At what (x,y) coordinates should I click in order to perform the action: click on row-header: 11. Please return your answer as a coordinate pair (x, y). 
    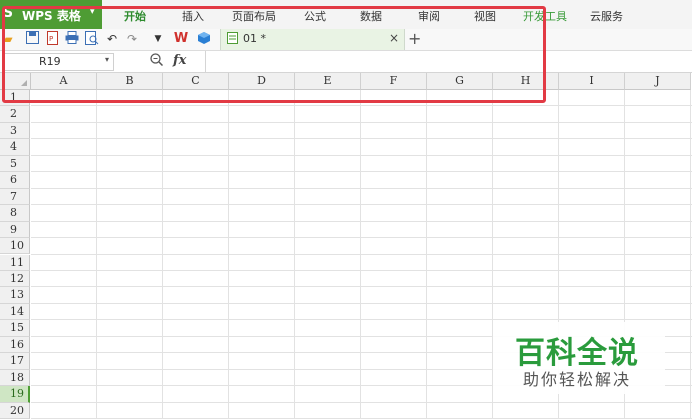
    Looking at the image, I should click on (15, 262).